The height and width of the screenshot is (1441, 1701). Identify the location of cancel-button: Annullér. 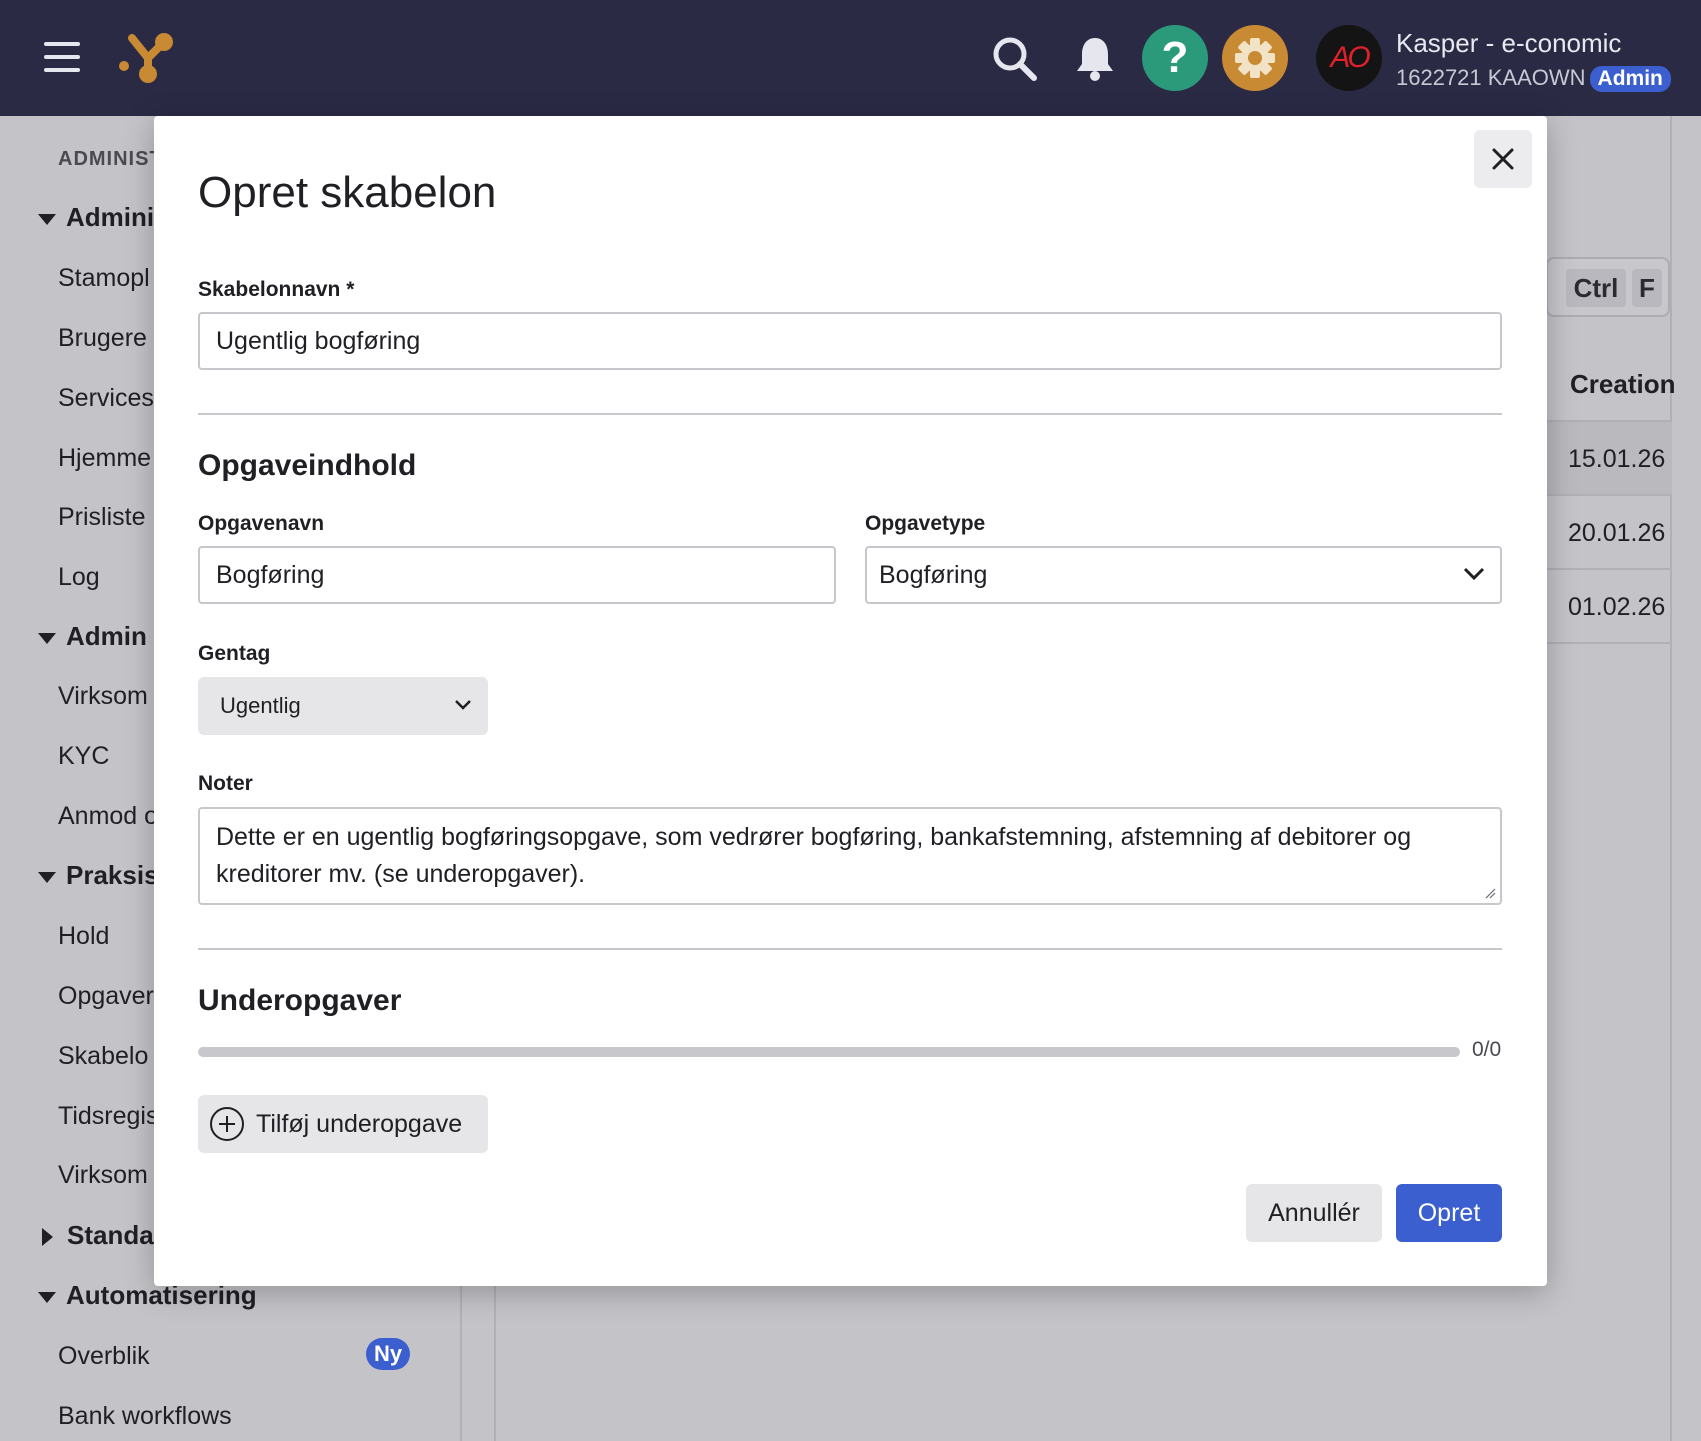
(1314, 1213).